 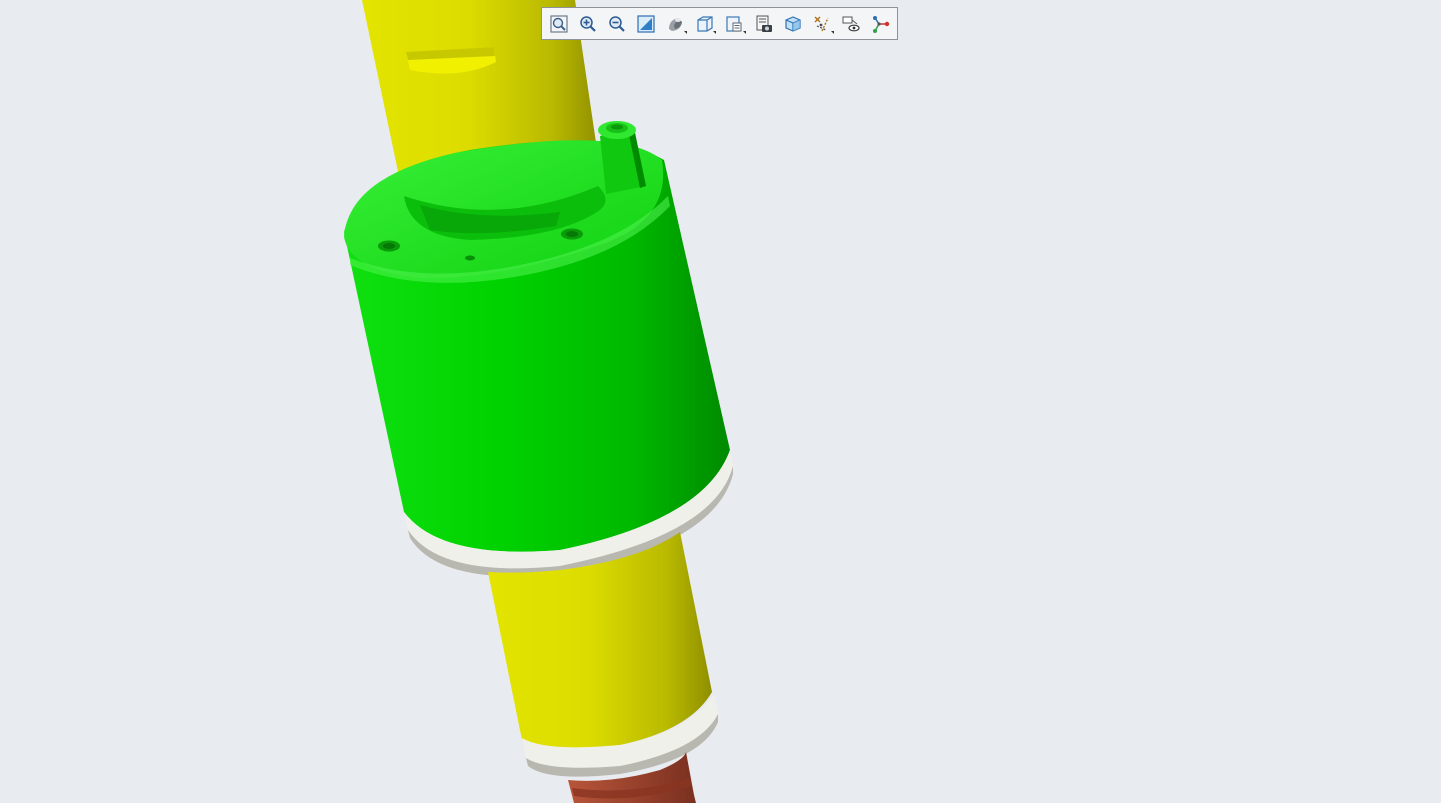 I want to click on view-manager-icon, so click(x=734, y=23).